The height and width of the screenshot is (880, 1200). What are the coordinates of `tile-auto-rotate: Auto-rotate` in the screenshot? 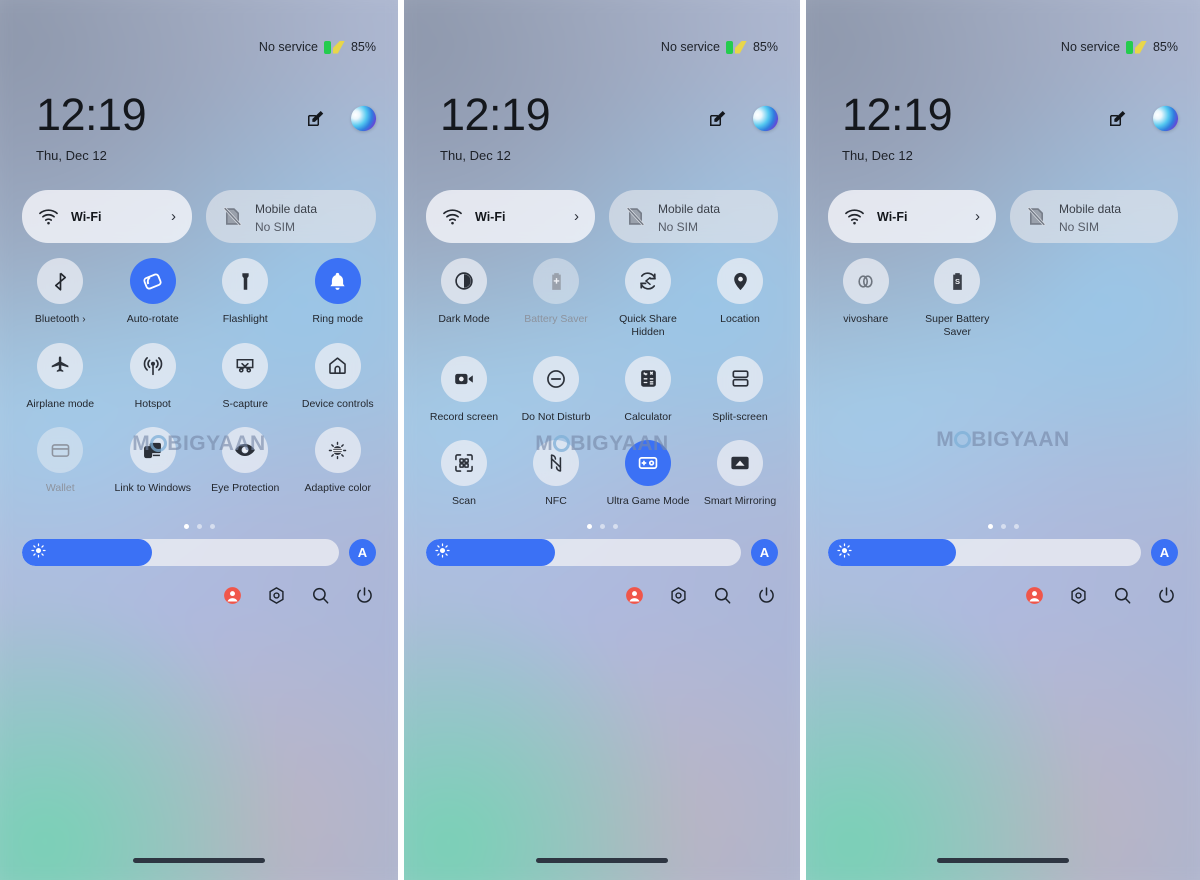 It's located at (153, 292).